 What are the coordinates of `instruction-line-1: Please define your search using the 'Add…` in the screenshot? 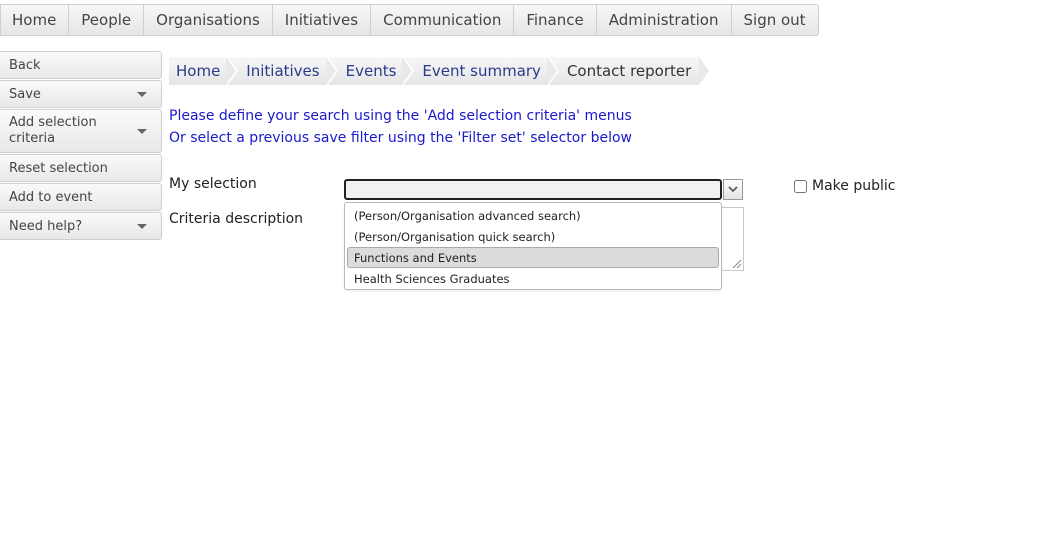 It's located at (400, 116).